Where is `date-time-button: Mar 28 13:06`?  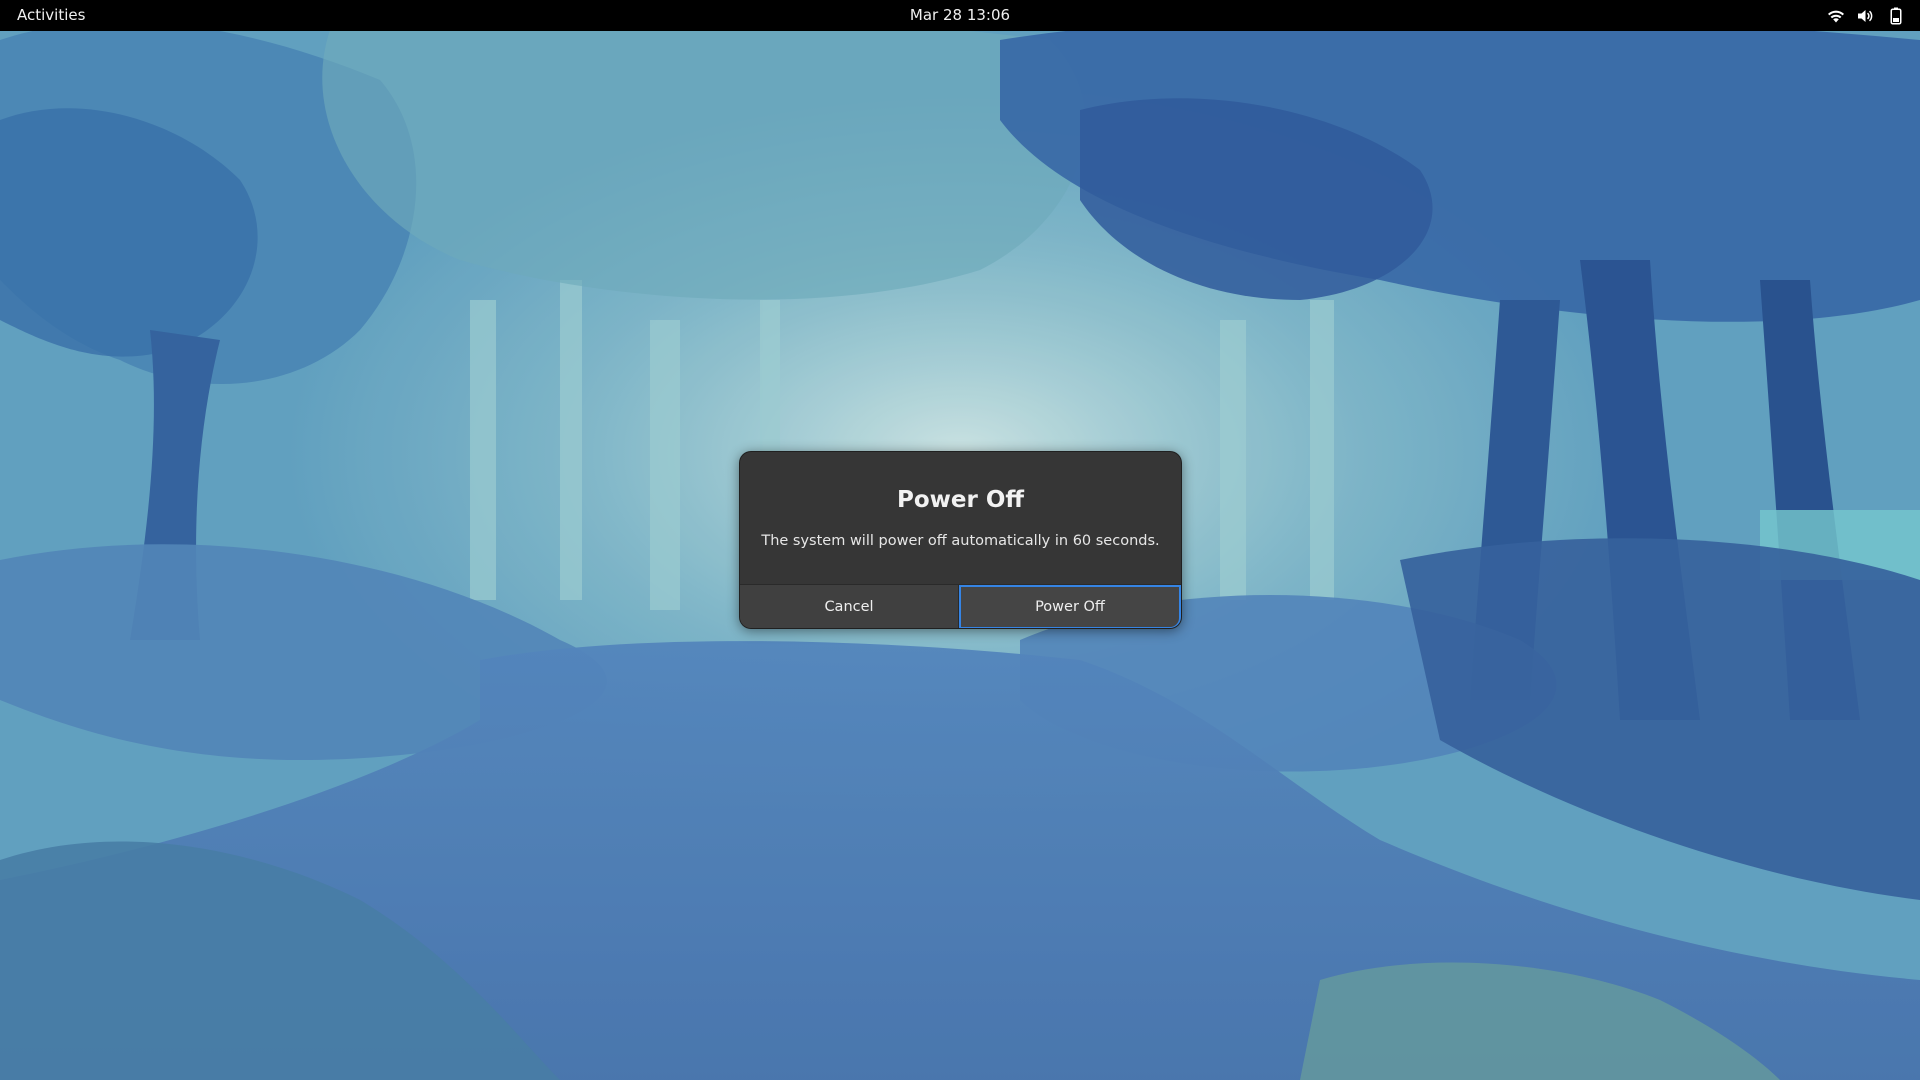
date-time-button: Mar 28 13:06 is located at coordinates (960, 15).